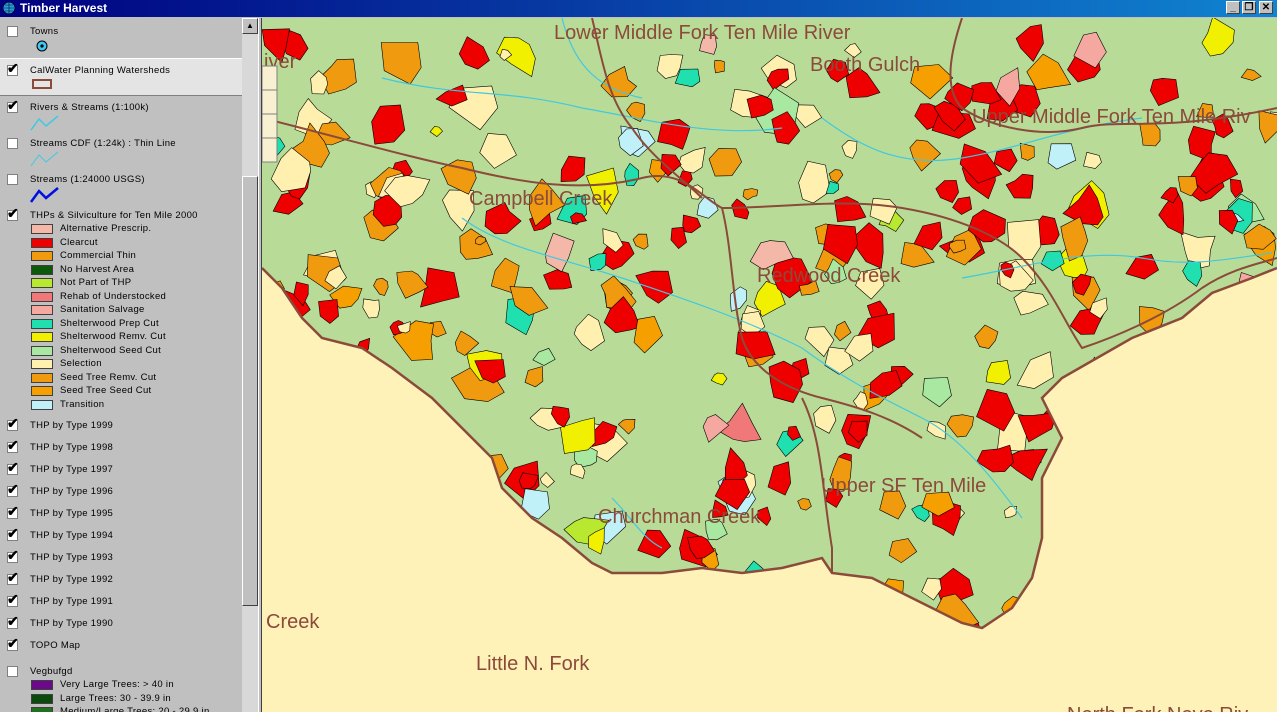 This screenshot has height=712, width=1277. What do you see at coordinates (121, 40) in the screenshot?
I see `layer-towns: Towns` at bounding box center [121, 40].